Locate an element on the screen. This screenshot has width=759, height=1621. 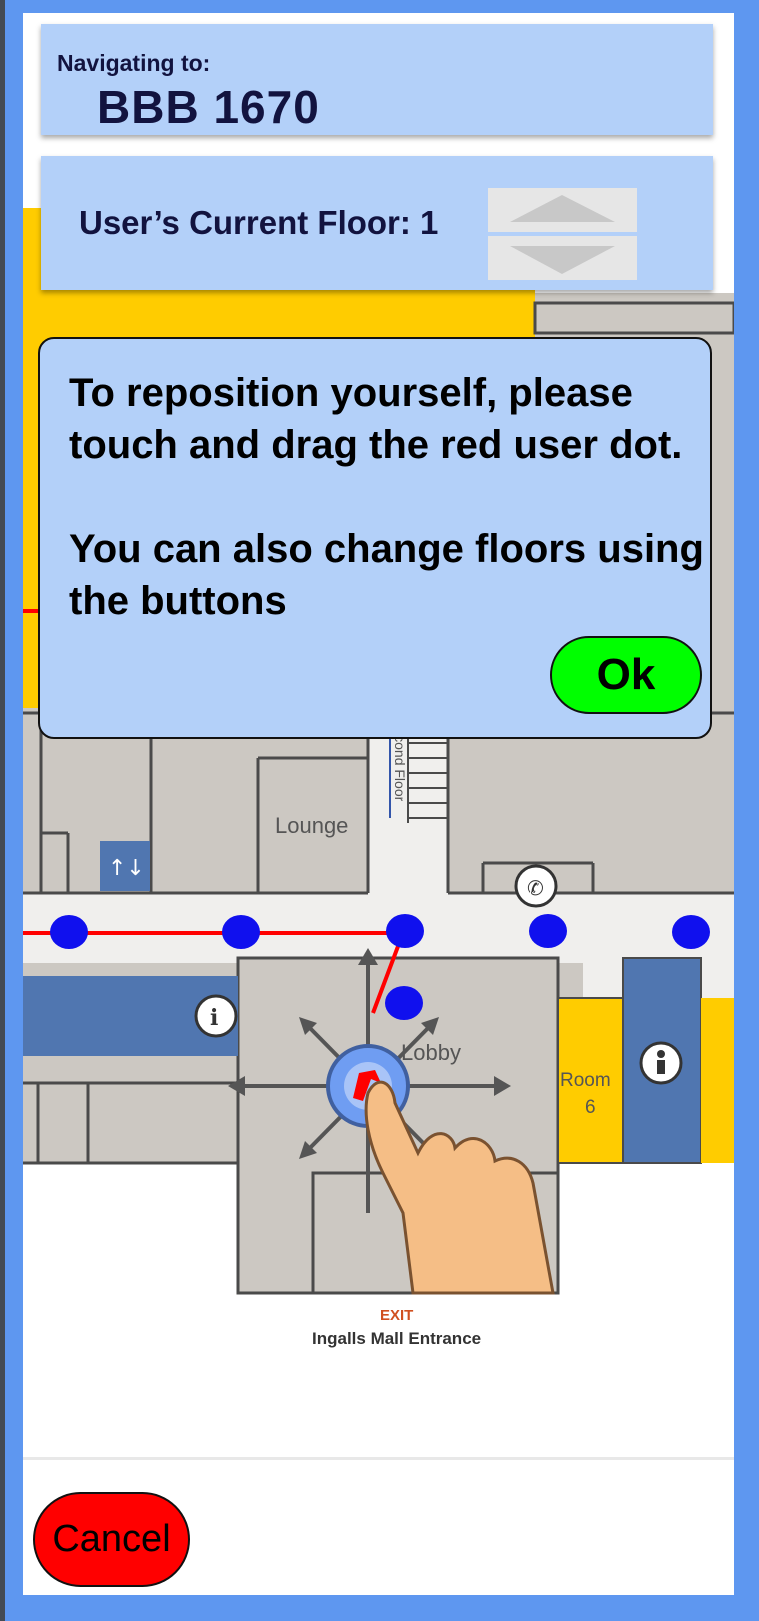
room-6-number: 6 is located at coordinates (590, 1107).